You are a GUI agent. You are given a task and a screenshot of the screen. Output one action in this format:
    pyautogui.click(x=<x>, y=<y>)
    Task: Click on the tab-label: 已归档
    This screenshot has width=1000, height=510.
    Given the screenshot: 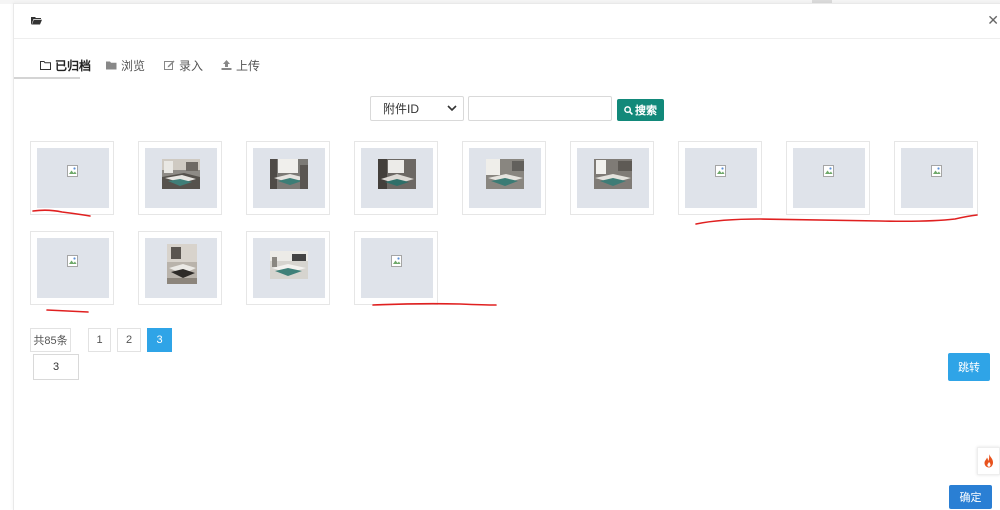 What is the action you would take?
    pyautogui.click(x=73, y=65)
    